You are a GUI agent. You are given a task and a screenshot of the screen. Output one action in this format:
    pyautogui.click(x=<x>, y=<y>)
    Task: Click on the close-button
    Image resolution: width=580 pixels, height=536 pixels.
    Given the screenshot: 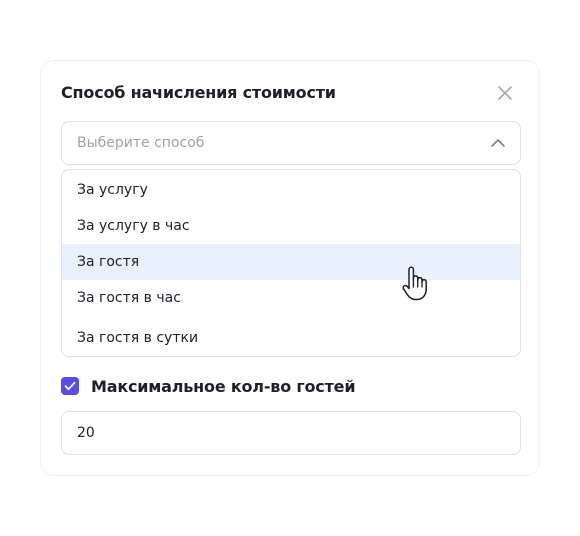 What is the action you would take?
    pyautogui.click(x=505, y=93)
    